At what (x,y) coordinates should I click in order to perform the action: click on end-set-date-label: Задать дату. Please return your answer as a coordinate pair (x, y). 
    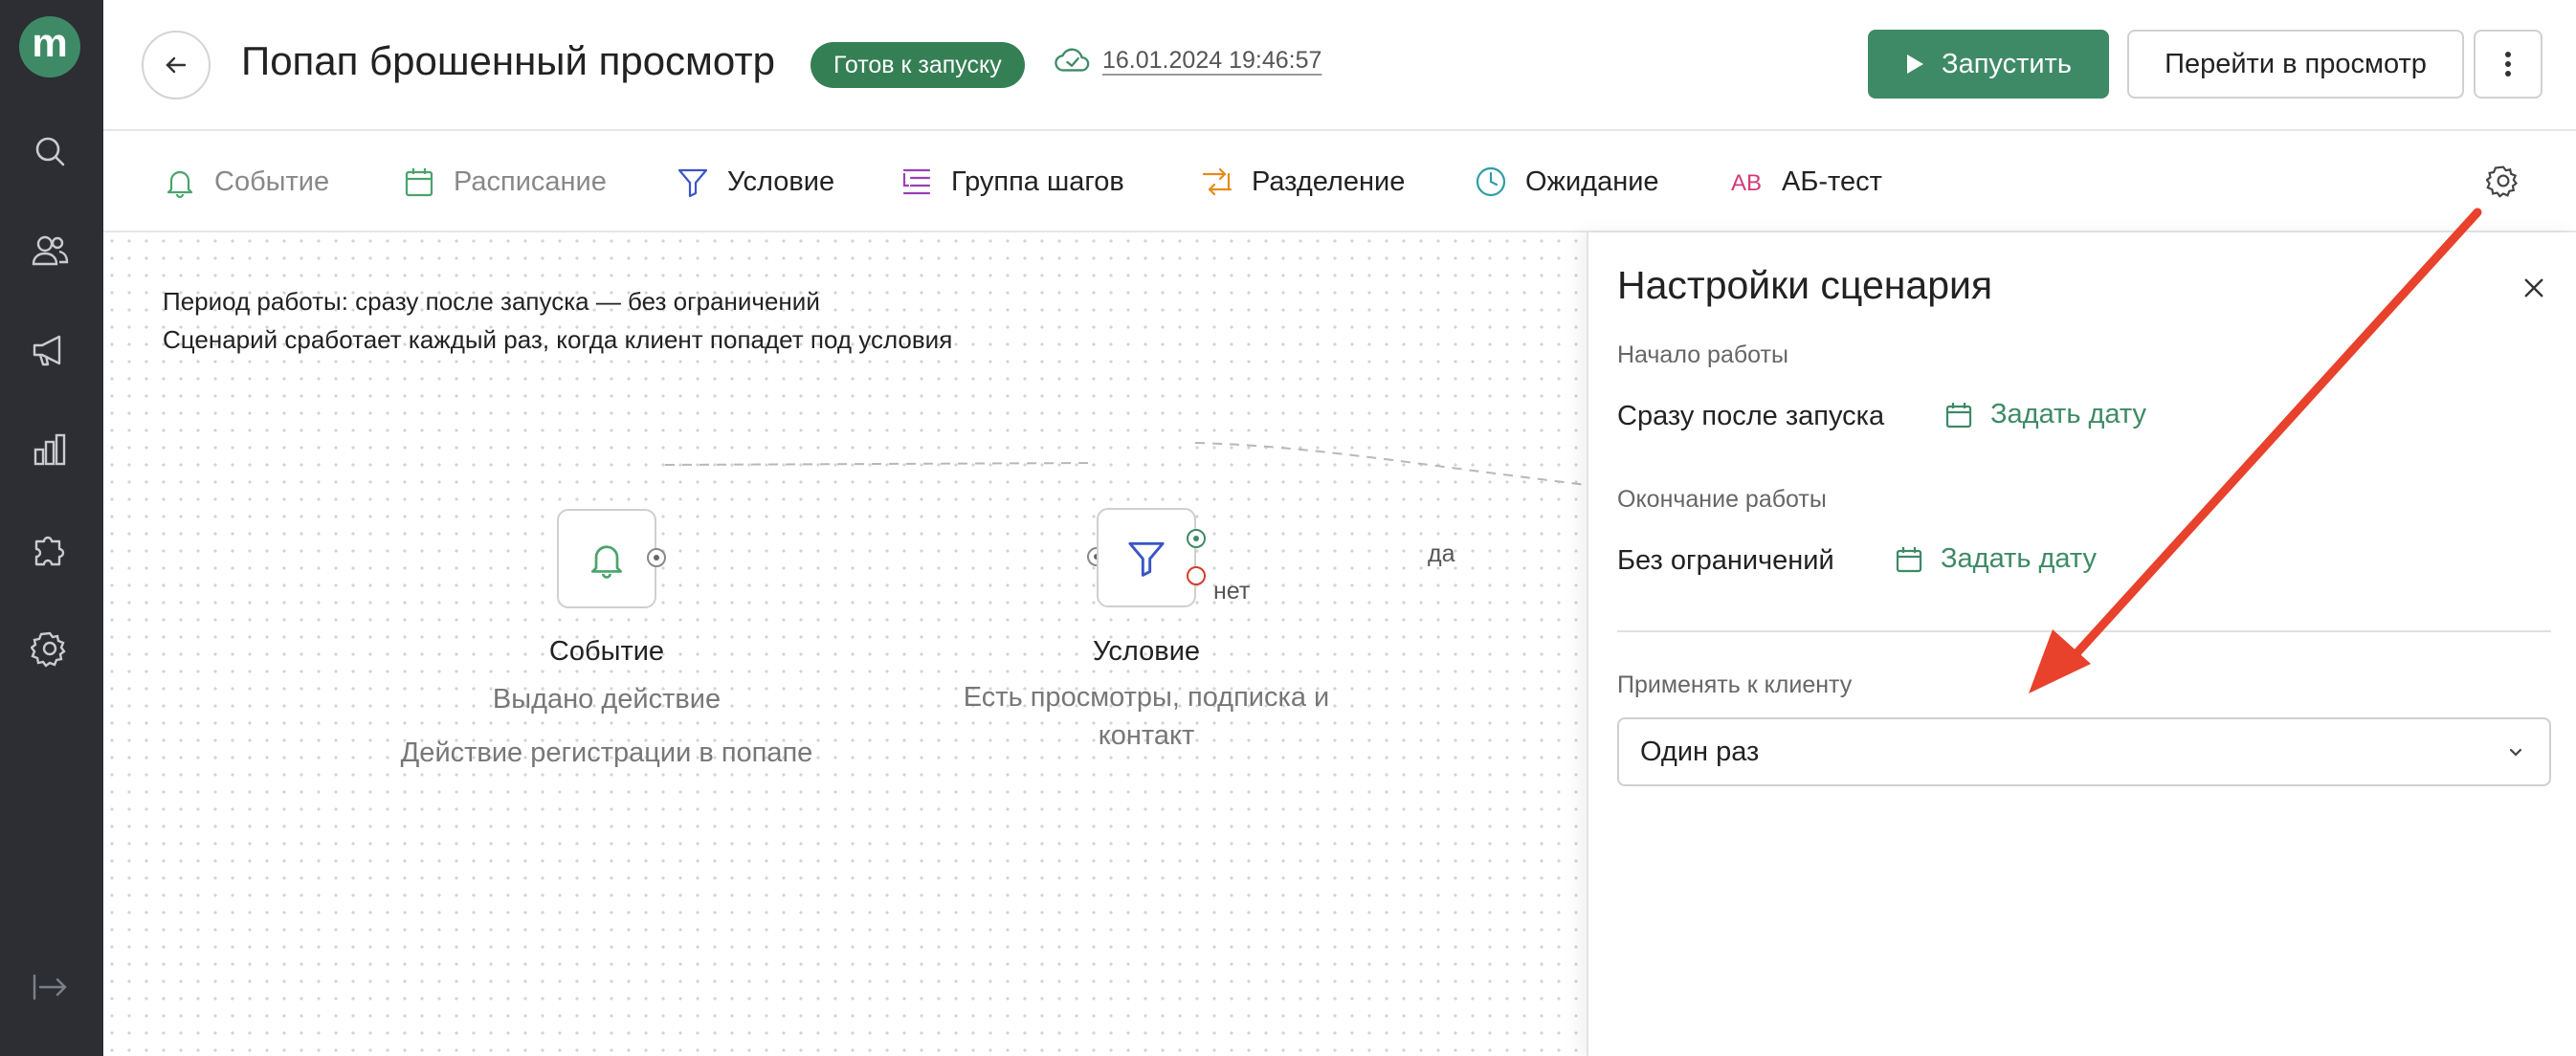
    Looking at the image, I should click on (2019, 558).